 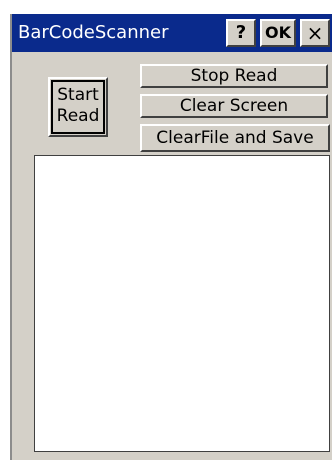 What do you see at coordinates (234, 106) in the screenshot?
I see `clear-screen-button: Clear Screen` at bounding box center [234, 106].